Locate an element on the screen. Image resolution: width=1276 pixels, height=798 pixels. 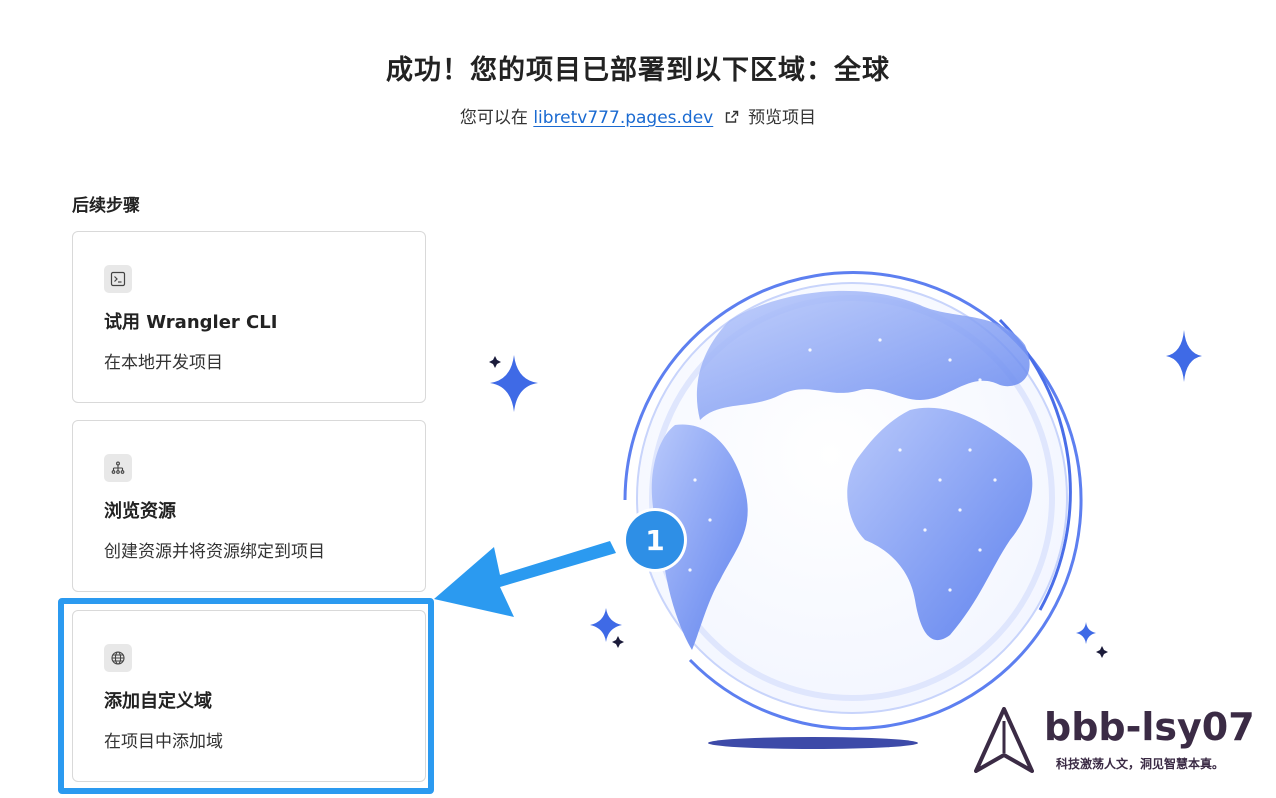
external-link-icon is located at coordinates (732, 117).